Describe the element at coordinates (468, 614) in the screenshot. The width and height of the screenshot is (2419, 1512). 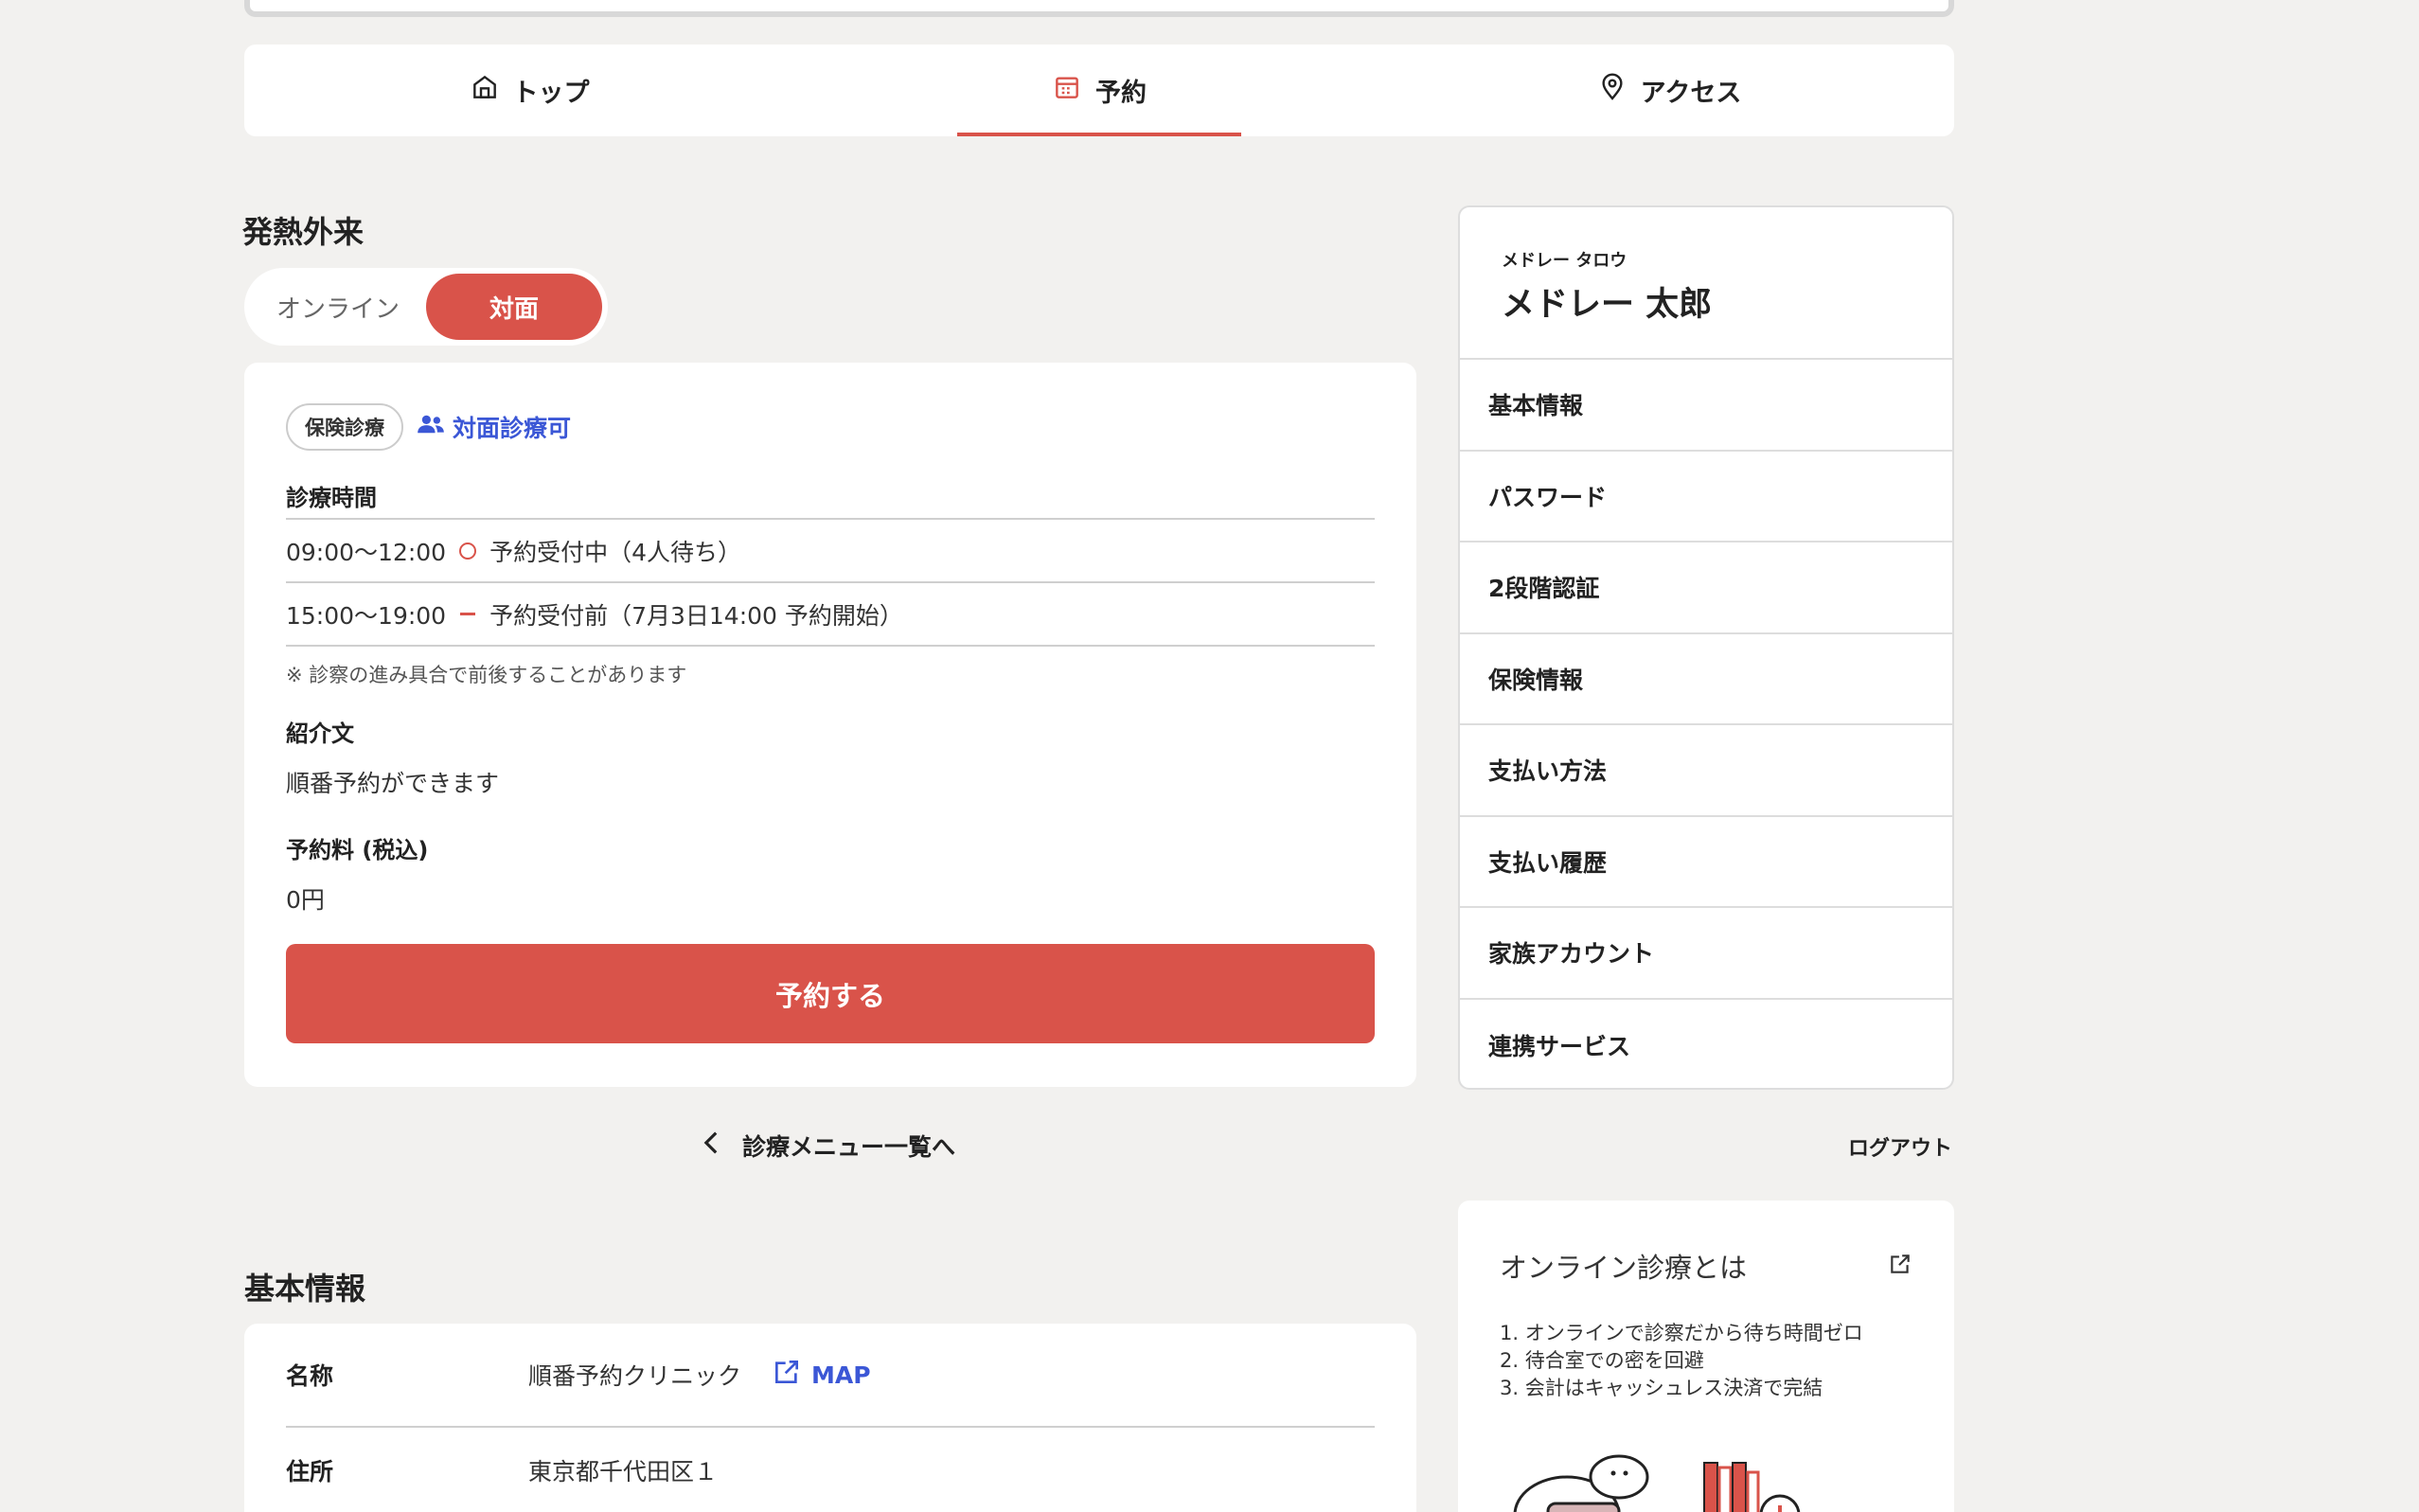
I see `not-yet-dash-icon` at that location.